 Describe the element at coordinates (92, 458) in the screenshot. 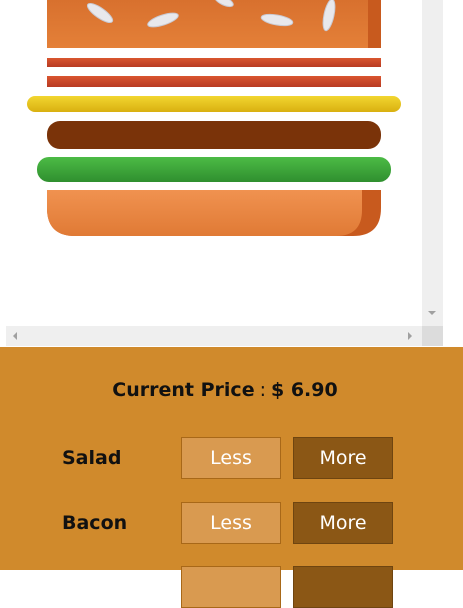

I see `ingredient-label-salad: Salad` at that location.